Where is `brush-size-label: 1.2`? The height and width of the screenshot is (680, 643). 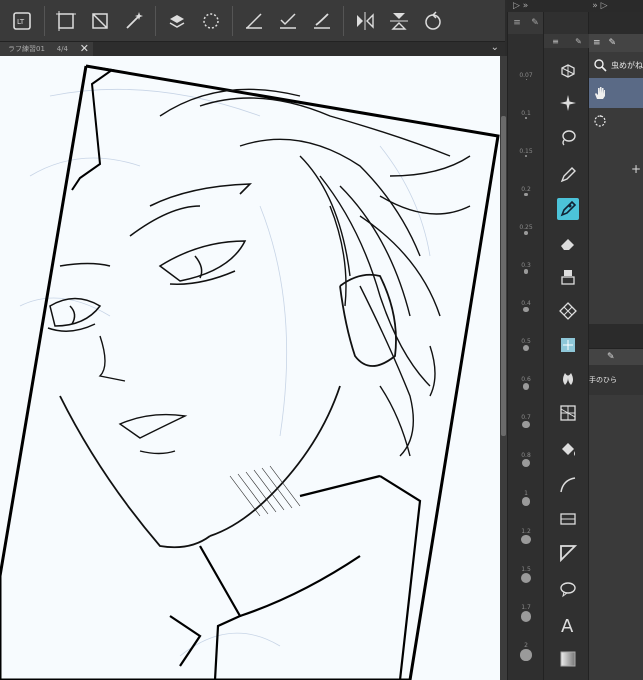 brush-size-label: 1.2 is located at coordinates (526, 531).